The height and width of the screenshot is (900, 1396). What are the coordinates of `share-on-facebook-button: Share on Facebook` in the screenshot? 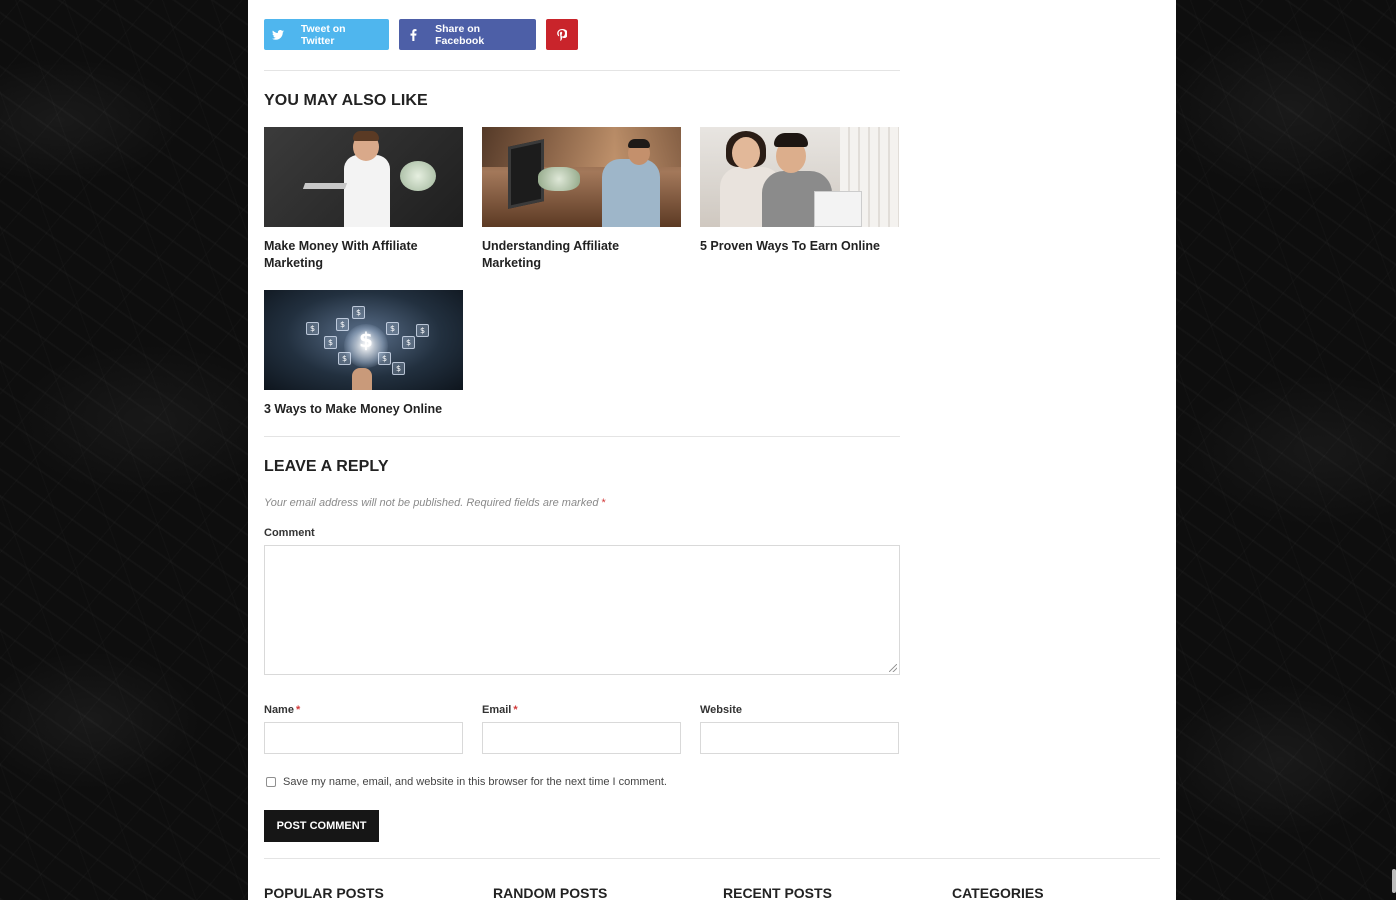 It's located at (467, 34).